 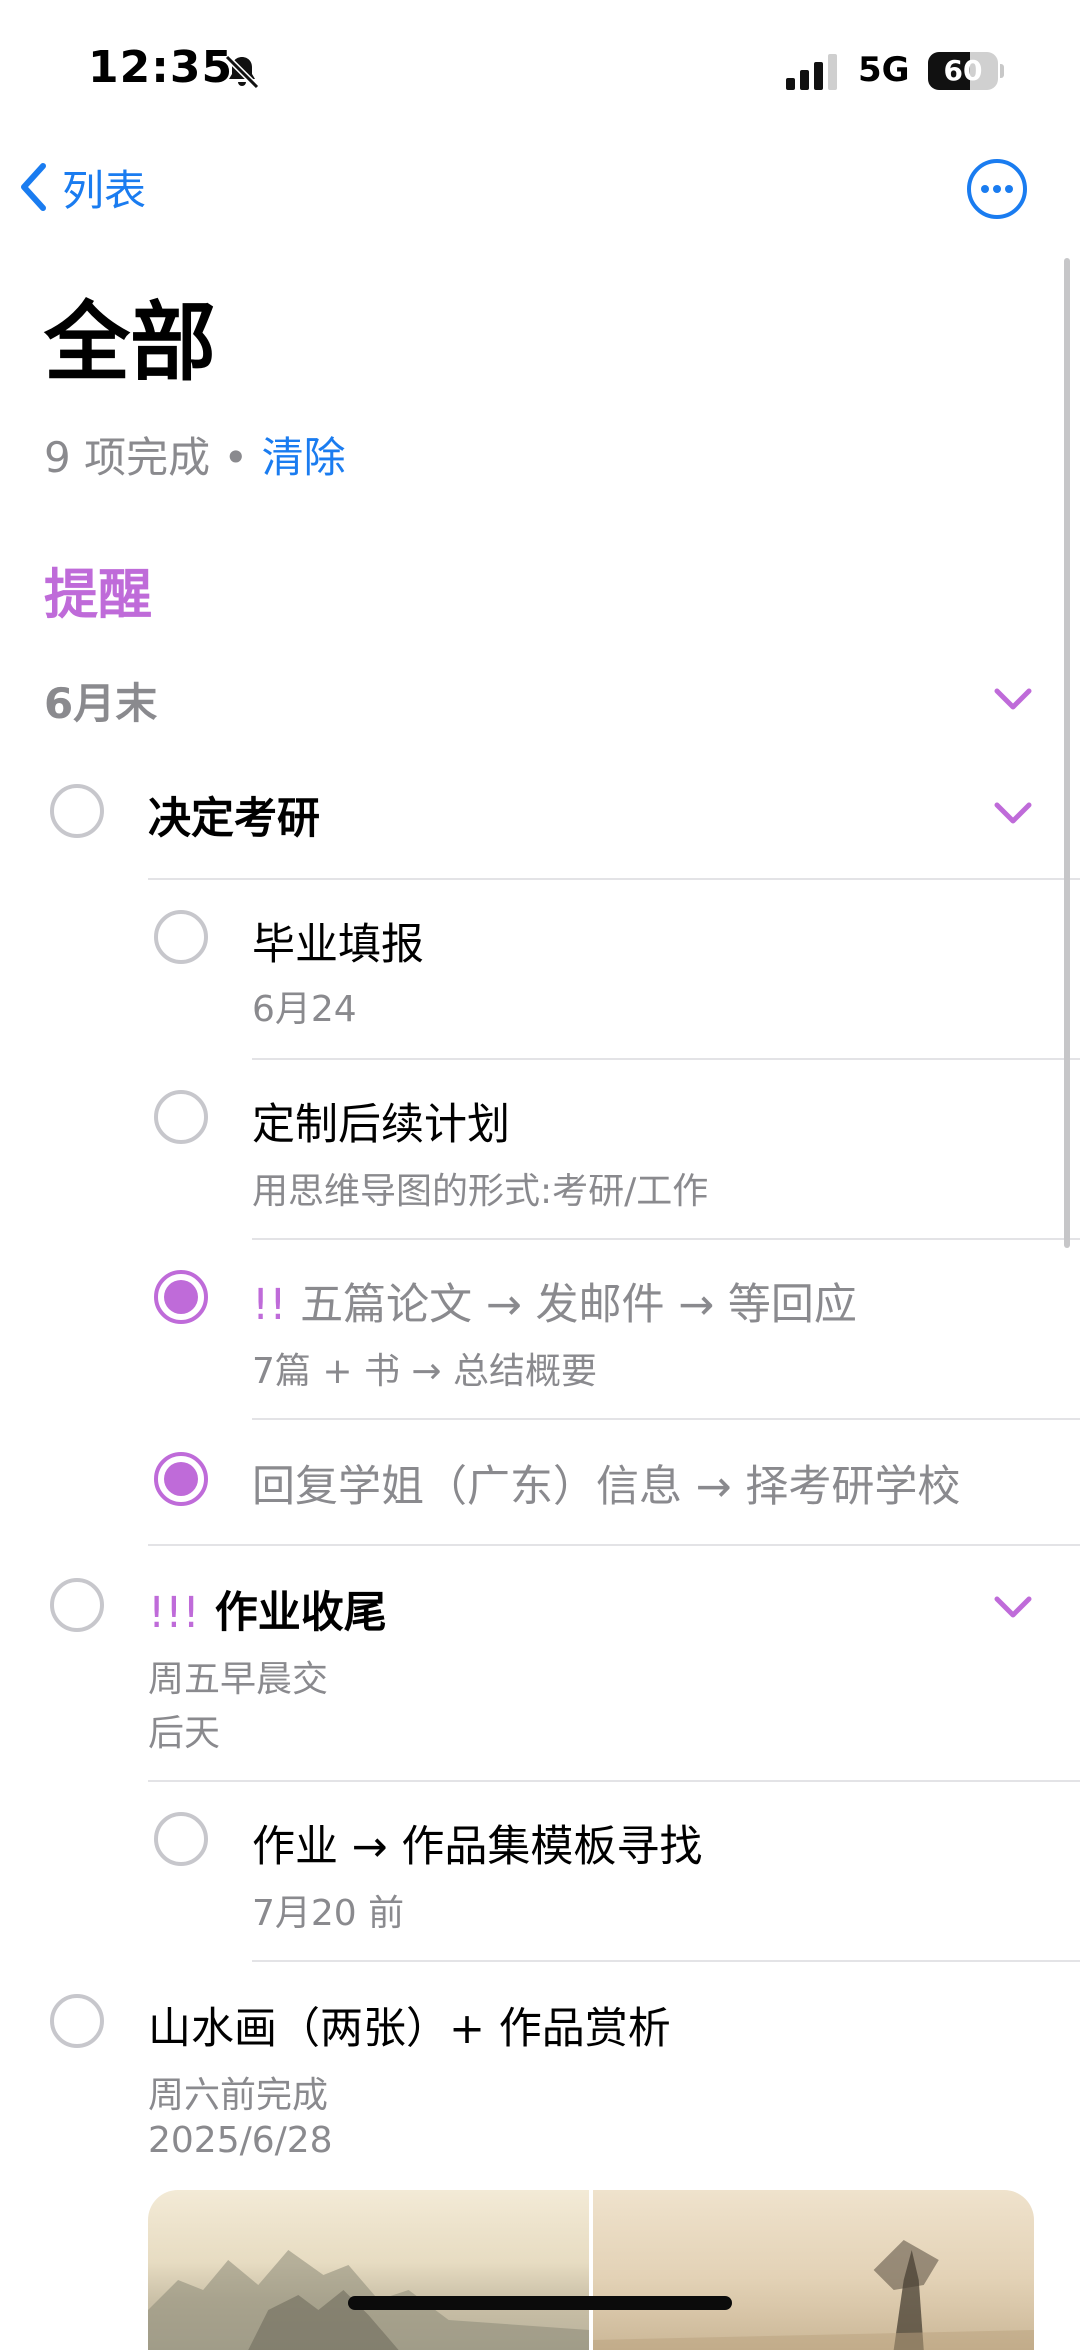 I want to click on priority-marker: !!!, so click(x=174, y=1613).